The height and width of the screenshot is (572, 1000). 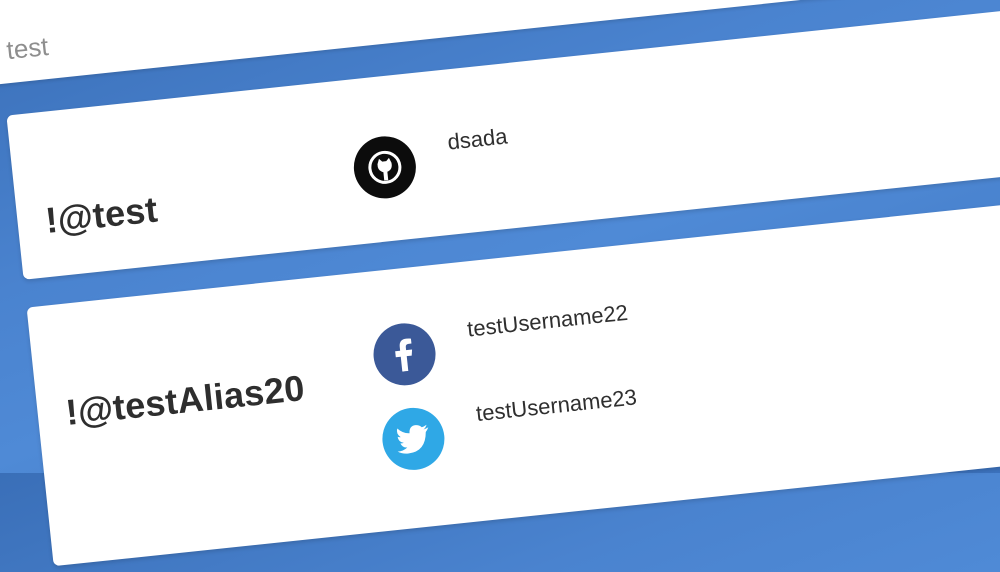 What do you see at coordinates (602, 145) in the screenshot?
I see `account-row: dsada` at bounding box center [602, 145].